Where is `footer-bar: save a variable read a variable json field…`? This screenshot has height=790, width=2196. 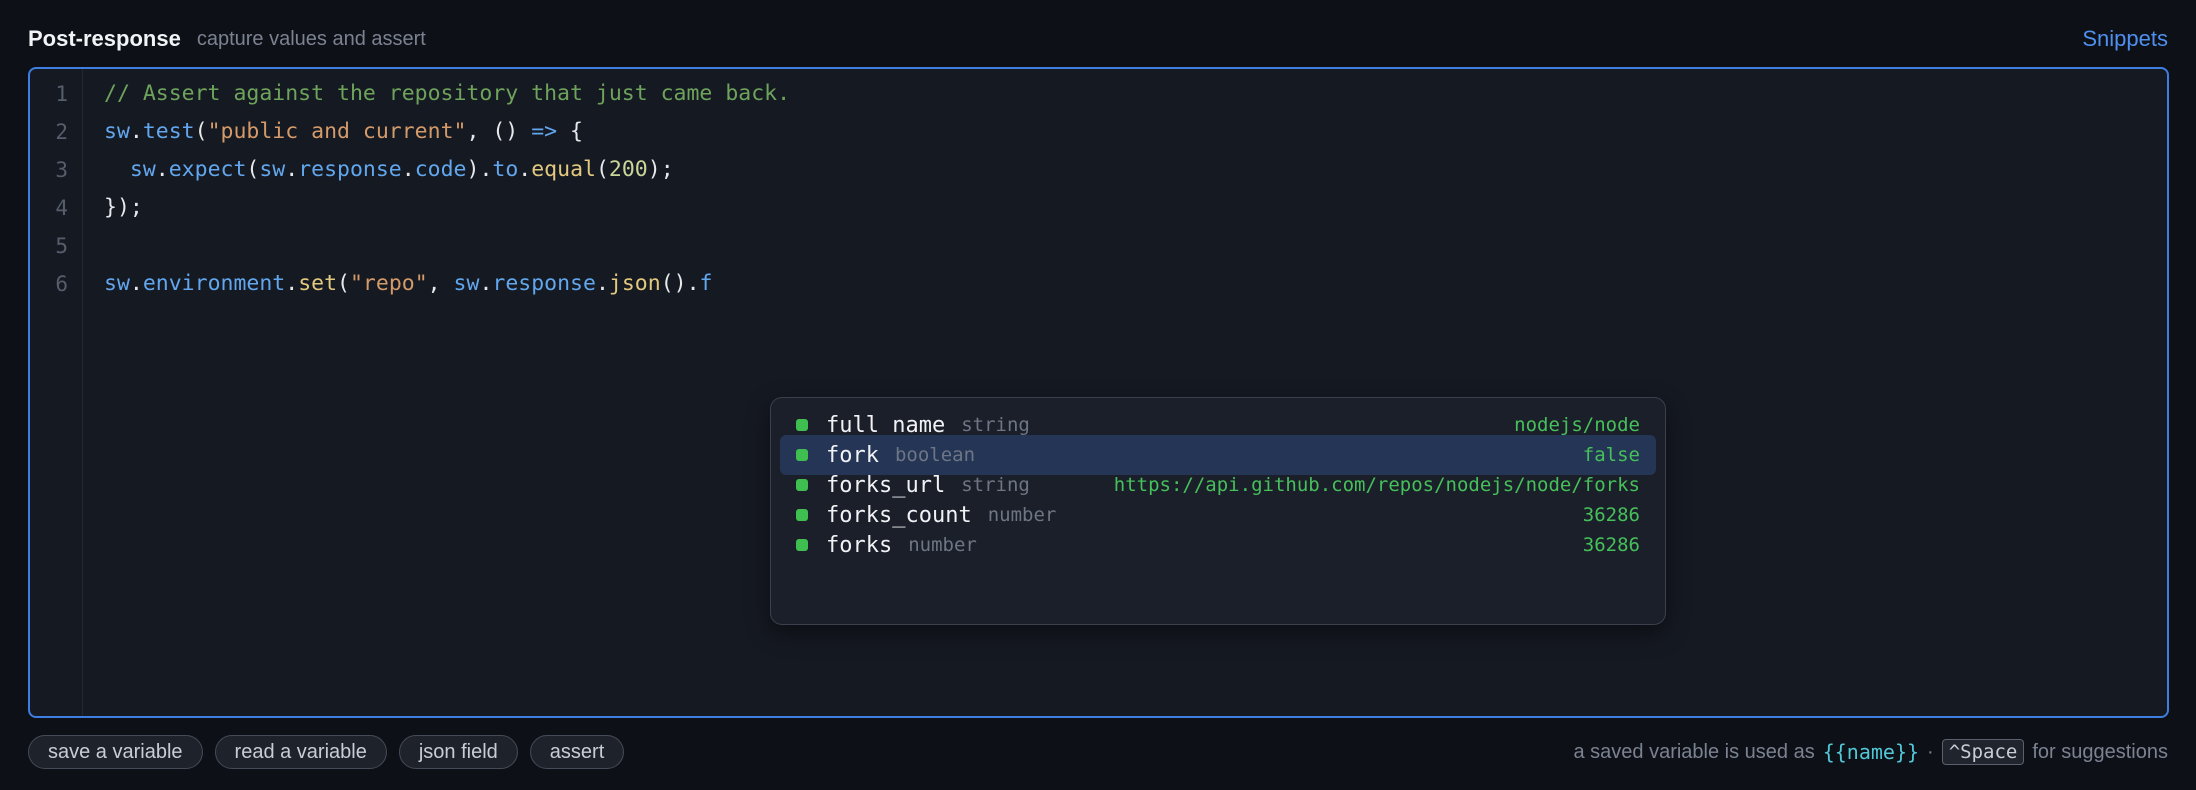 footer-bar: save a variable read a variable json field… is located at coordinates (1098, 752).